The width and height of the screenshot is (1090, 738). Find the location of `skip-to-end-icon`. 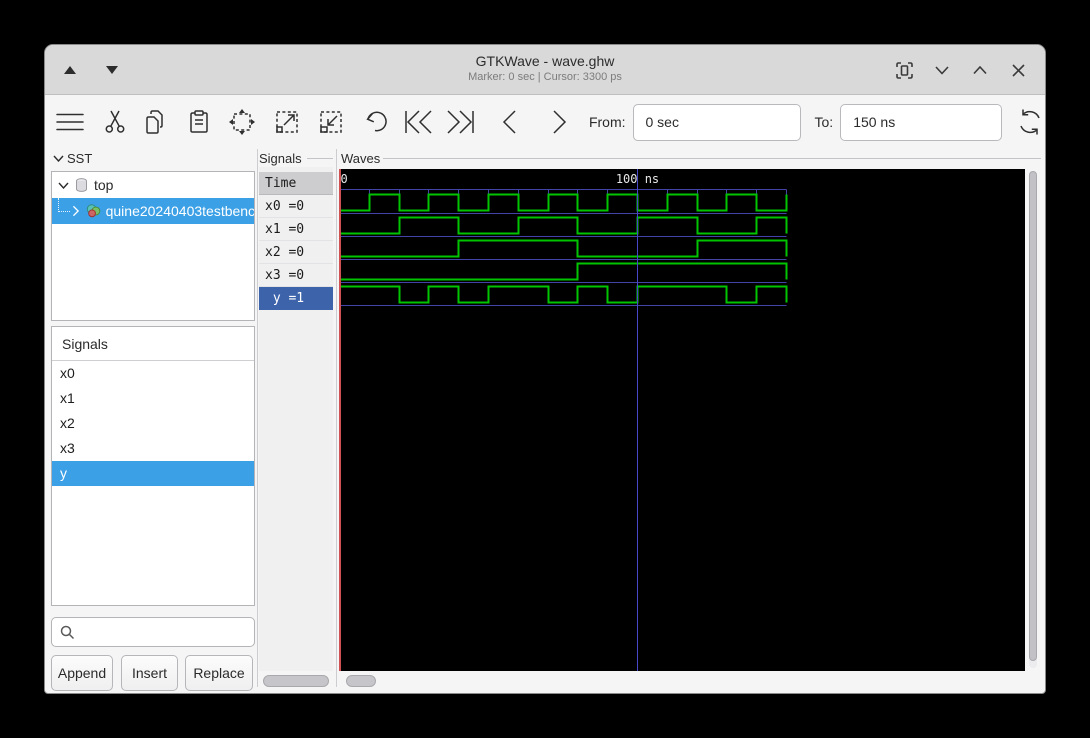

skip-to-end-icon is located at coordinates (460, 122).